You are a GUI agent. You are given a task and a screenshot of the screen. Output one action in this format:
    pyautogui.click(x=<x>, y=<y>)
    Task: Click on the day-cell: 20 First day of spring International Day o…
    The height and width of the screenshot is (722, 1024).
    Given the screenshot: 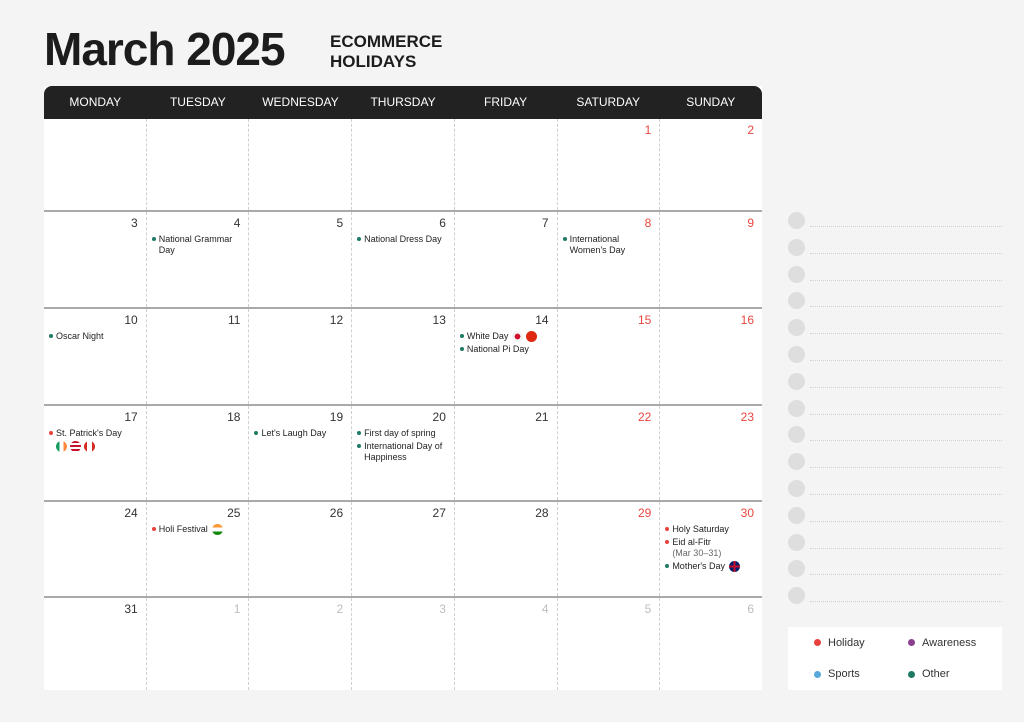 What is the action you would take?
    pyautogui.click(x=403, y=453)
    